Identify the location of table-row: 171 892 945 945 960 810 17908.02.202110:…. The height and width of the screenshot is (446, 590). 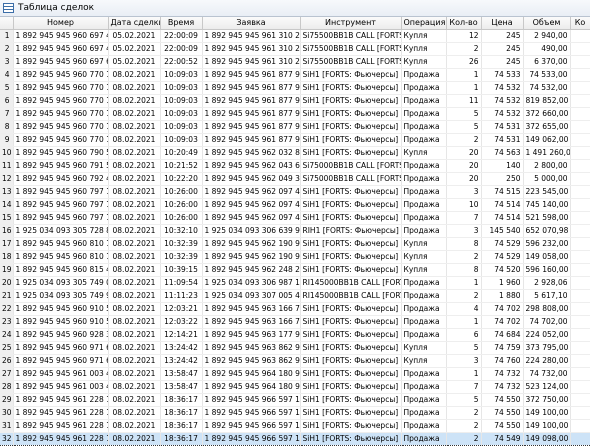
(295, 244).